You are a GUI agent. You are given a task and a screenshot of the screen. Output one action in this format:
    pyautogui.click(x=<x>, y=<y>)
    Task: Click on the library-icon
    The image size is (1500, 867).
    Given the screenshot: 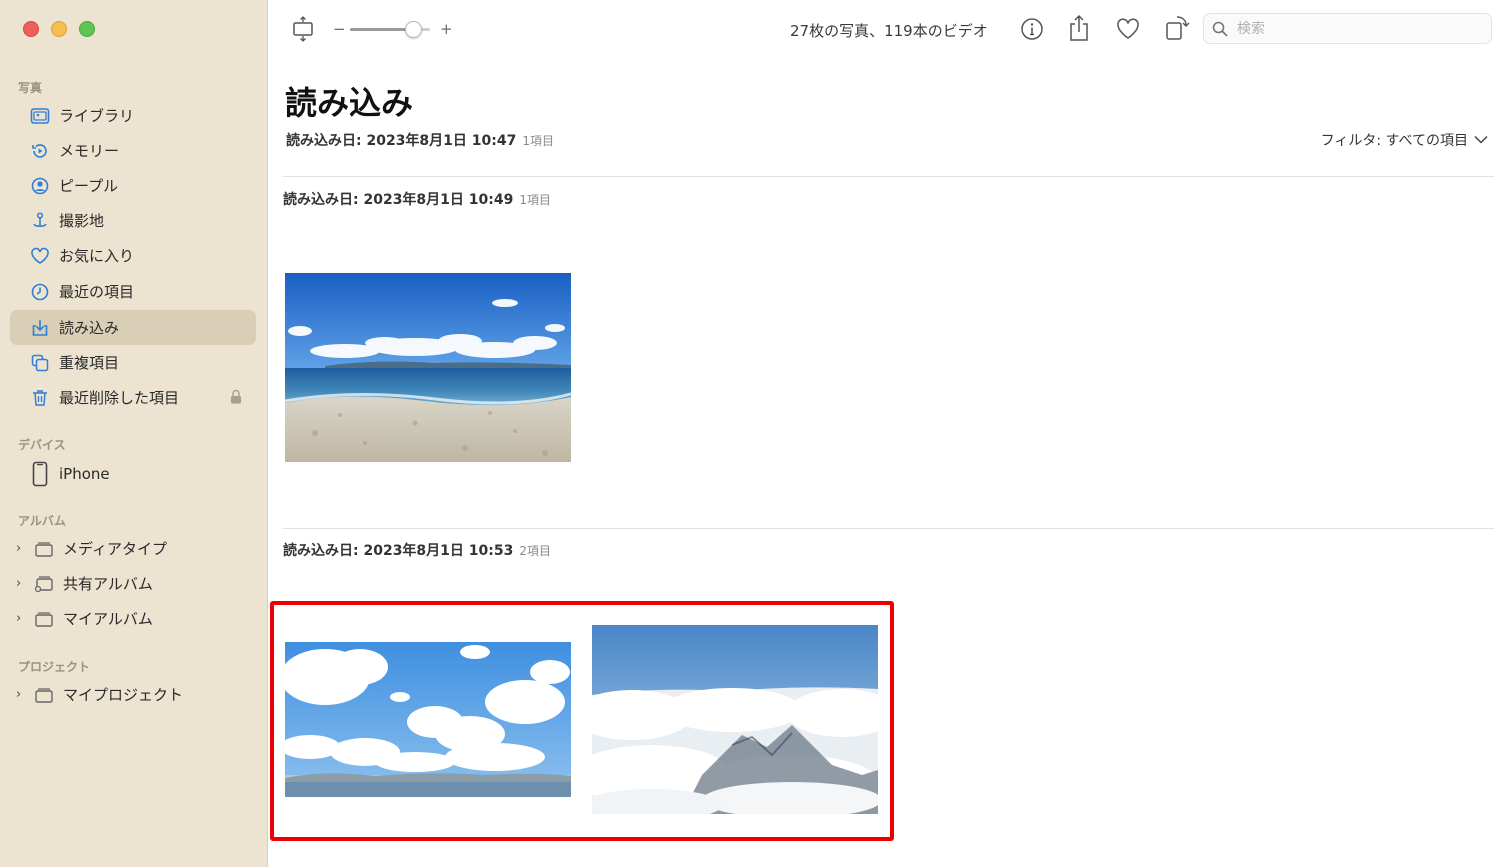 What is the action you would take?
    pyautogui.click(x=40, y=116)
    